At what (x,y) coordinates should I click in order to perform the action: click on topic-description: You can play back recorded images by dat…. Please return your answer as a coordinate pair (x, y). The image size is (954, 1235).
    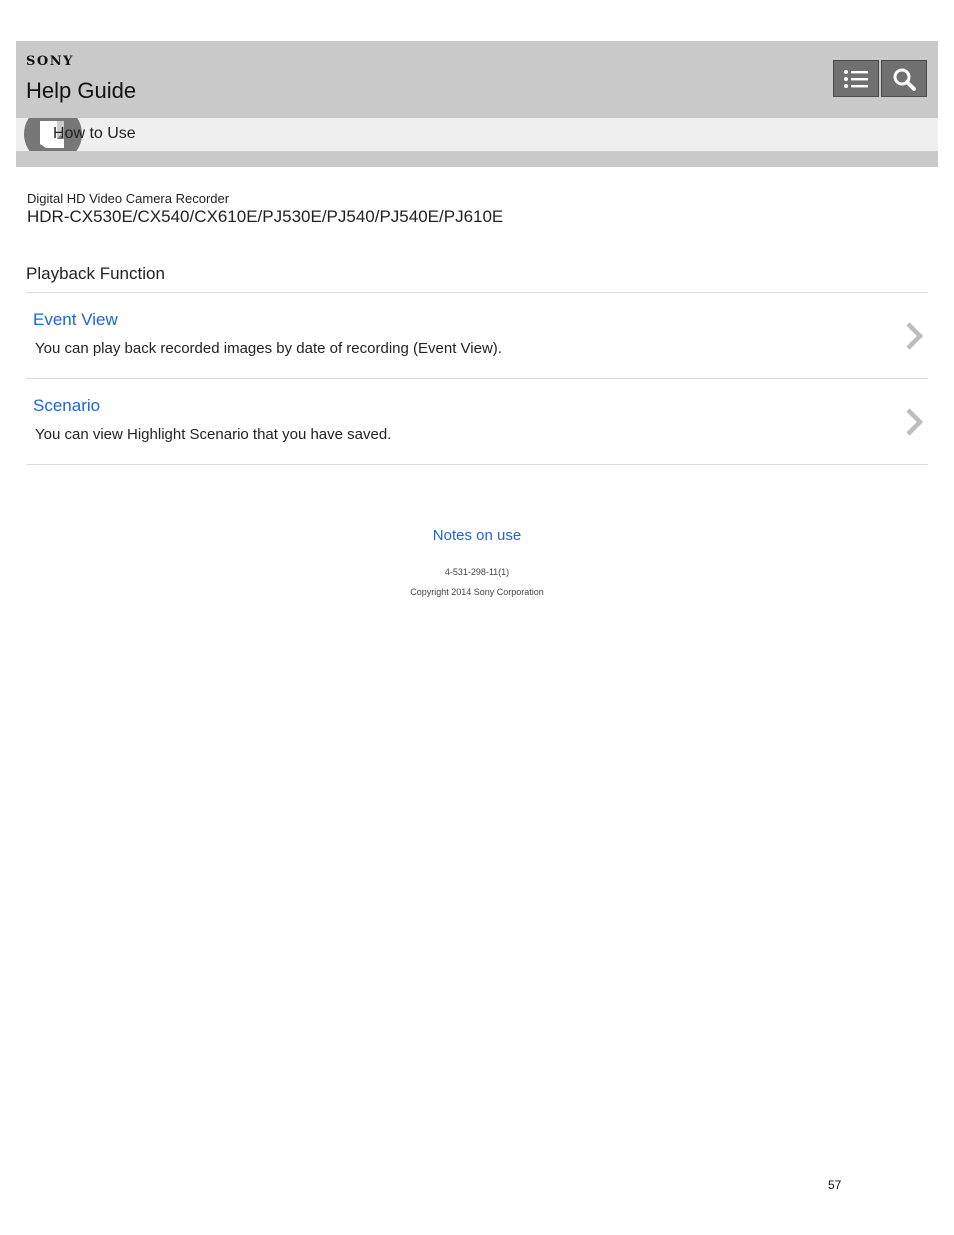
    Looking at the image, I should click on (268, 348).